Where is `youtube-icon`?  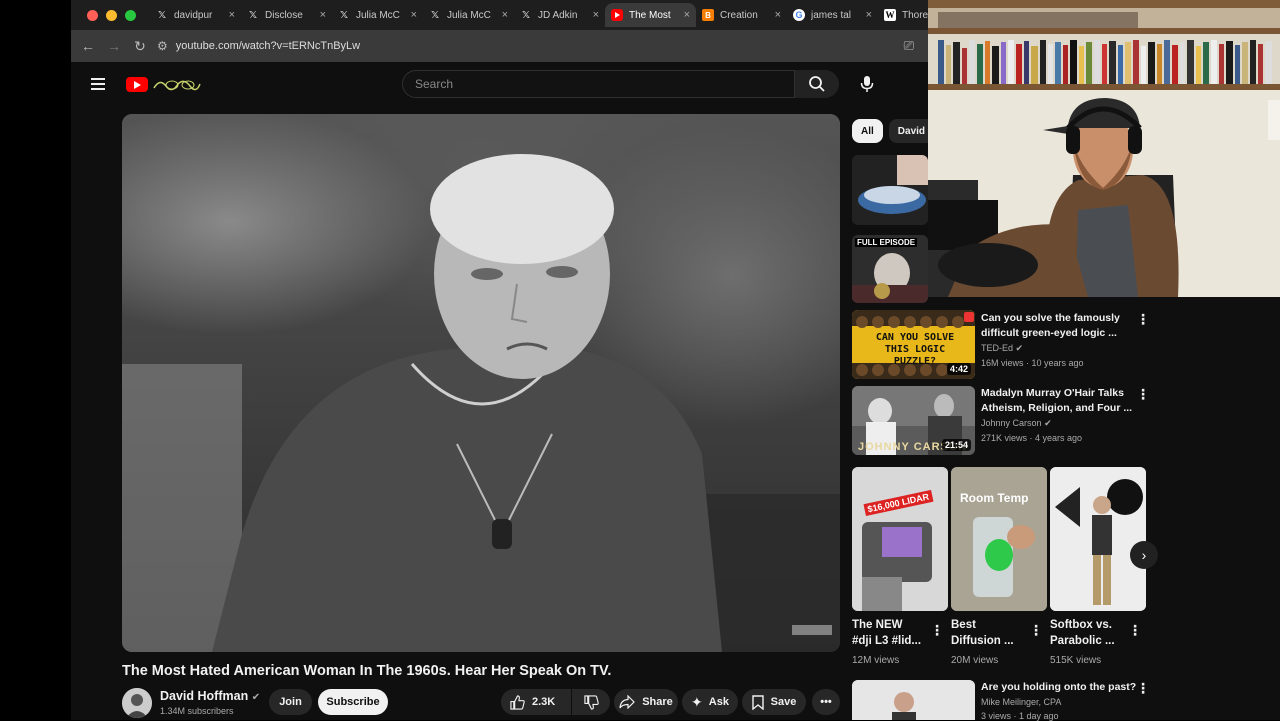 youtube-icon is located at coordinates (617, 15).